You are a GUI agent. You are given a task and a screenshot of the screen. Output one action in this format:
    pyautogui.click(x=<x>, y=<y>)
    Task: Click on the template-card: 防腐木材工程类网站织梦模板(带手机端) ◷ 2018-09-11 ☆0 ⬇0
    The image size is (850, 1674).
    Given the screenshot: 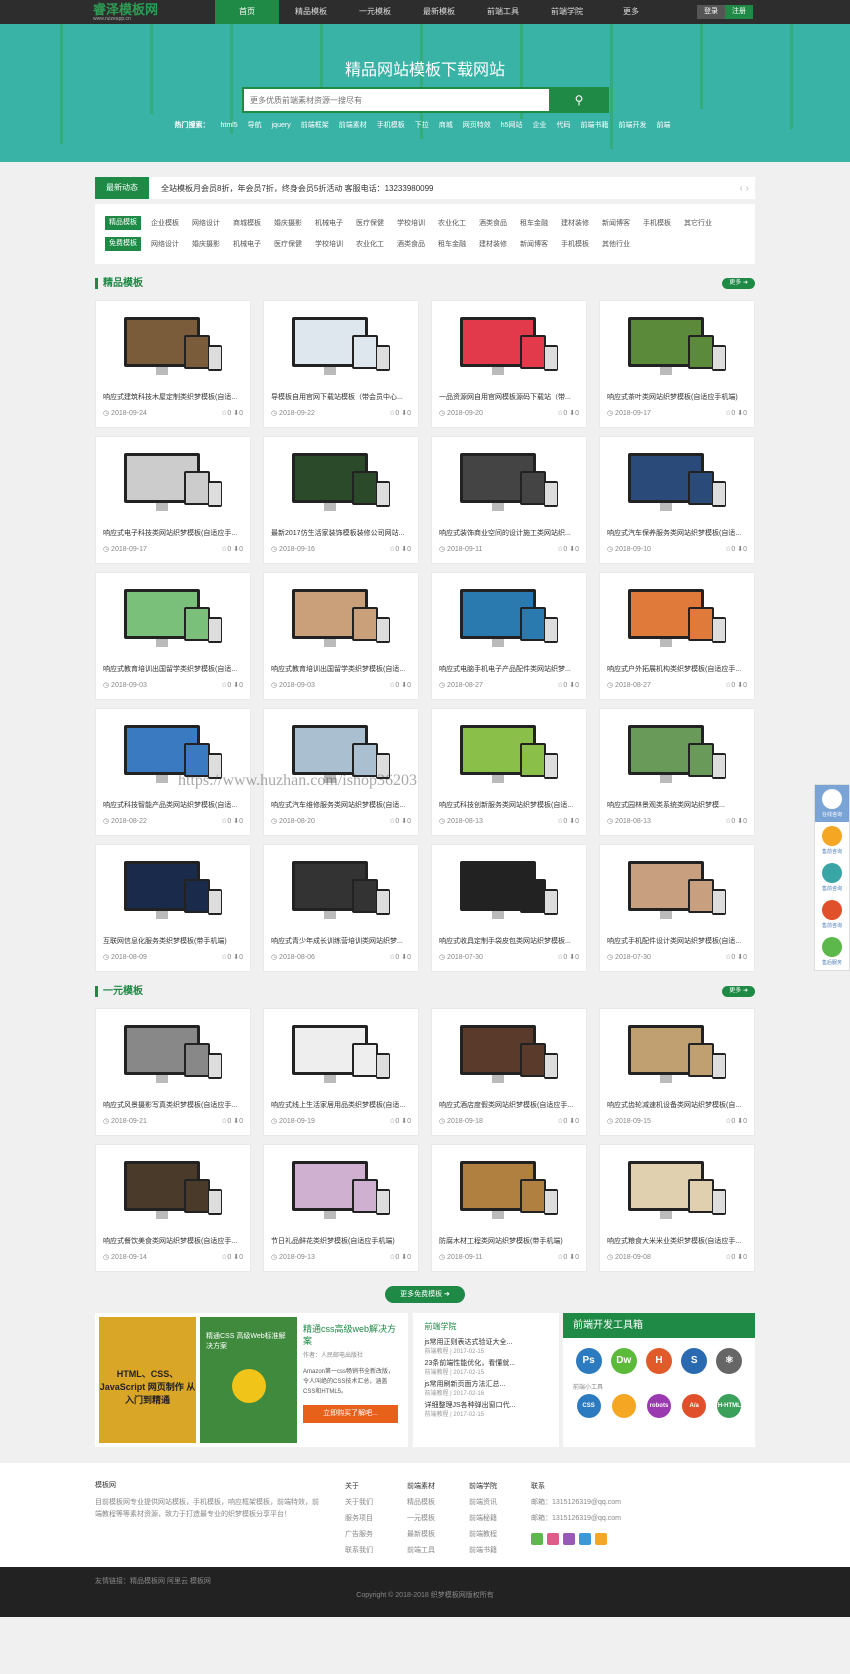 What is the action you would take?
    pyautogui.click(x=509, y=1208)
    